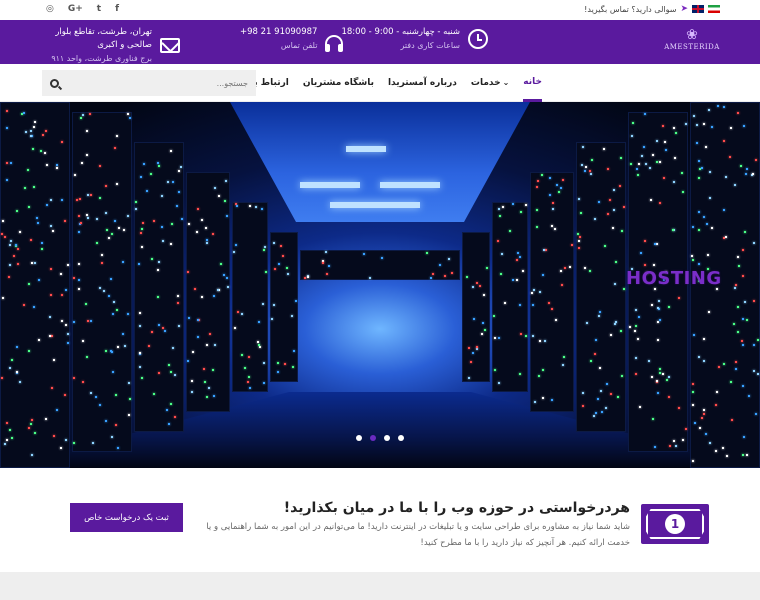 The width and height of the screenshot is (760, 600). I want to click on instagram-icon: ◎, so click(50, 9).